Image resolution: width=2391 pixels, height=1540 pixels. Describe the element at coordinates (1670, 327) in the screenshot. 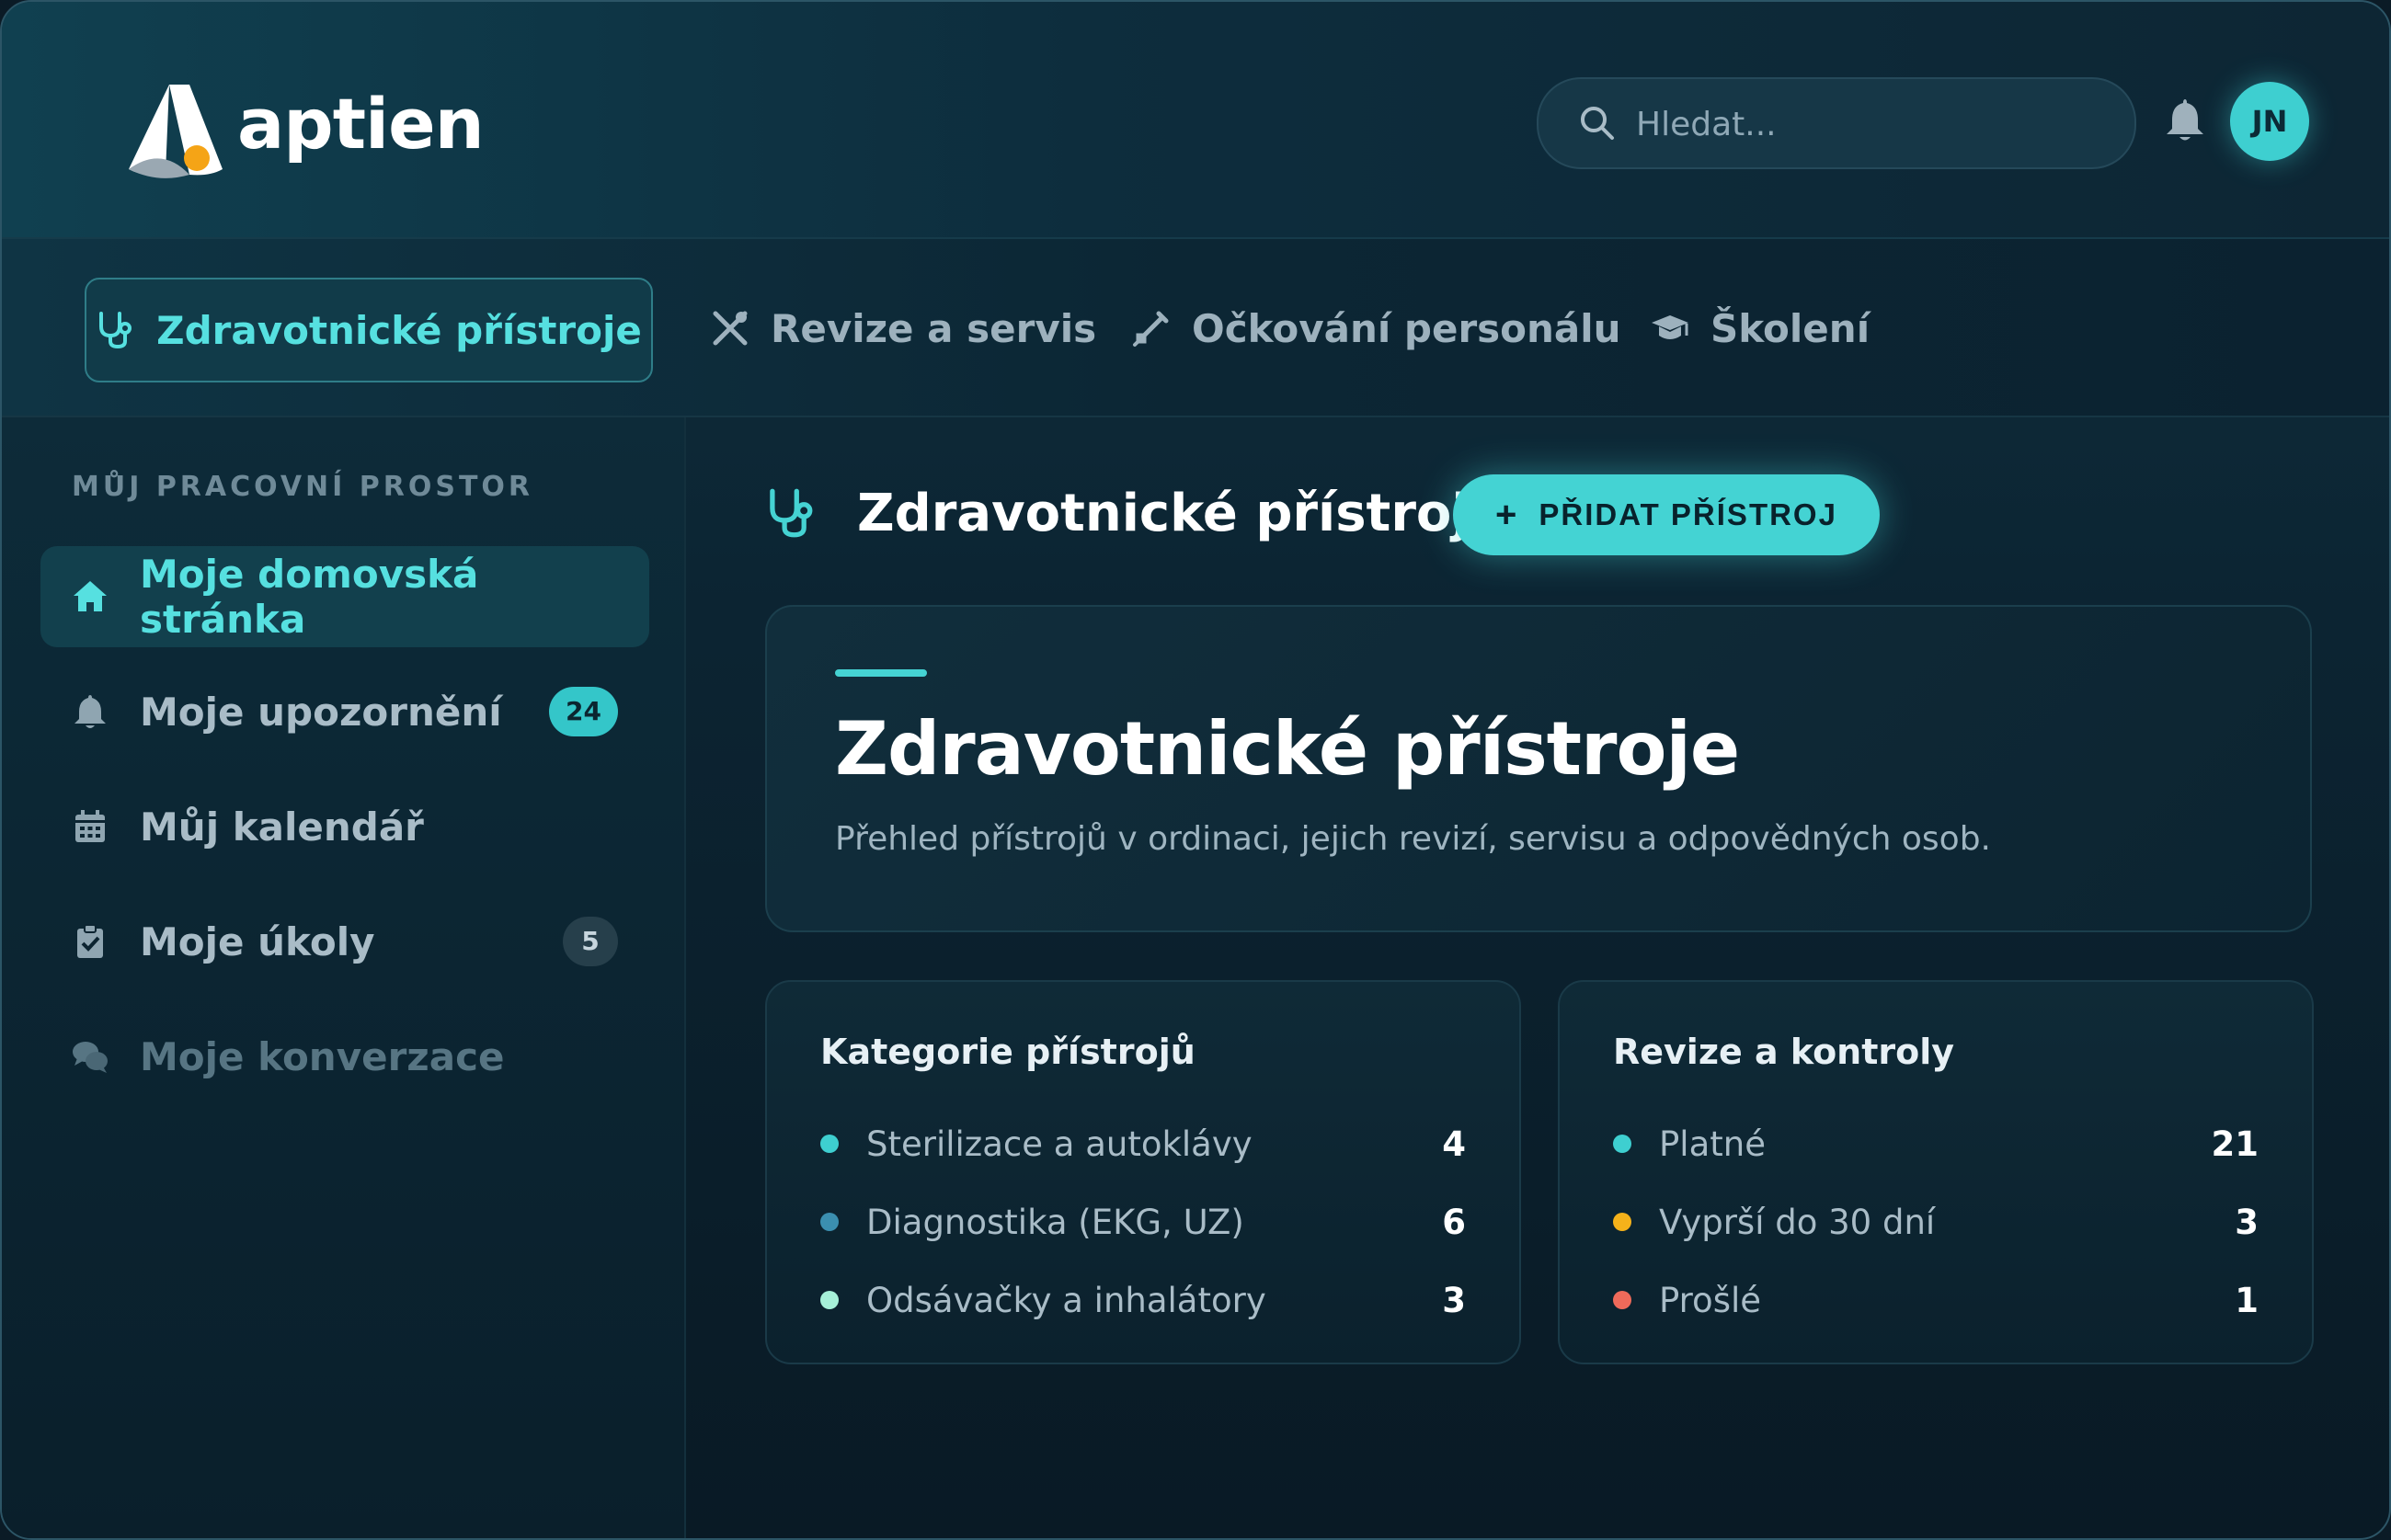

I see `graduation-cap-icon` at that location.